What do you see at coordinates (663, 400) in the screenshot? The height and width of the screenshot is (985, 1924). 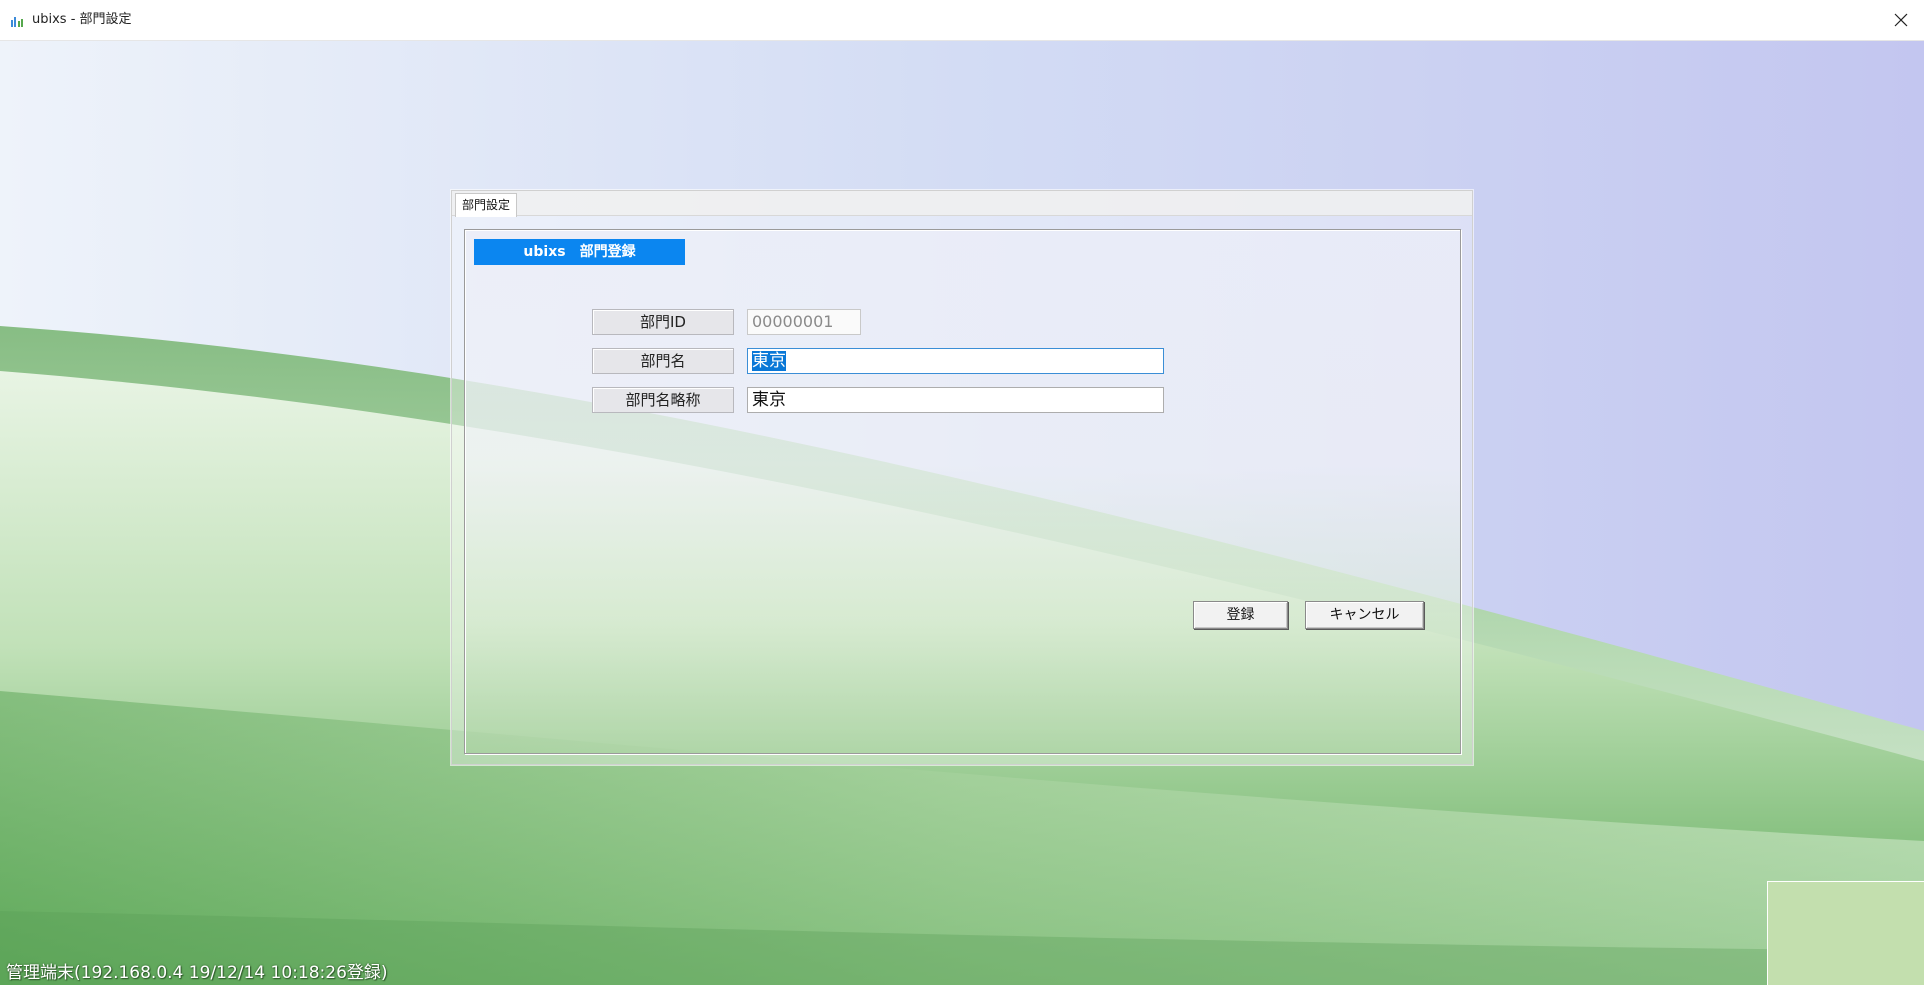 I see `department-short-name-label: 部門名略称` at bounding box center [663, 400].